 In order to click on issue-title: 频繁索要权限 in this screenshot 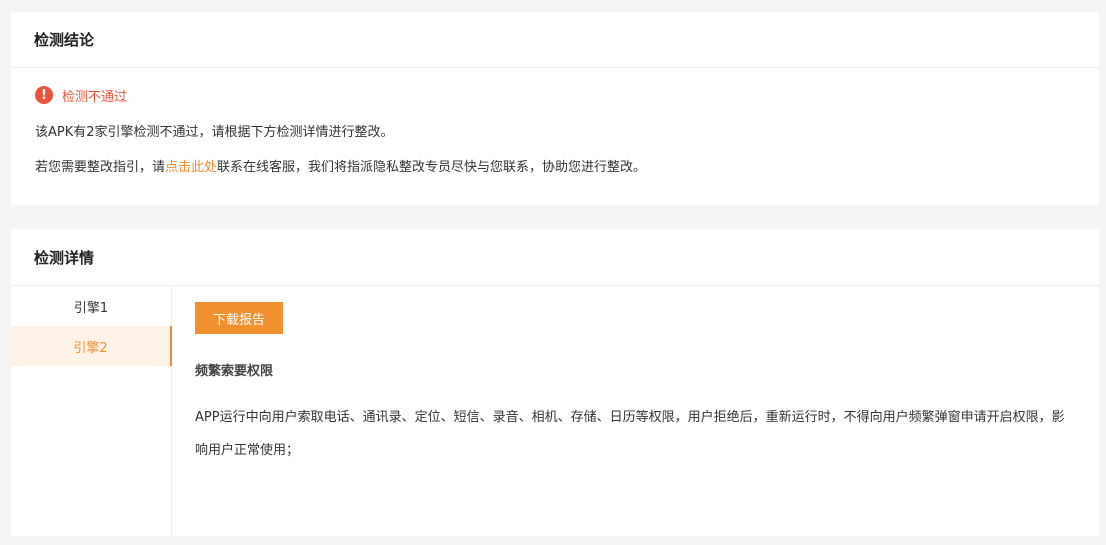, I will do `click(234, 371)`.